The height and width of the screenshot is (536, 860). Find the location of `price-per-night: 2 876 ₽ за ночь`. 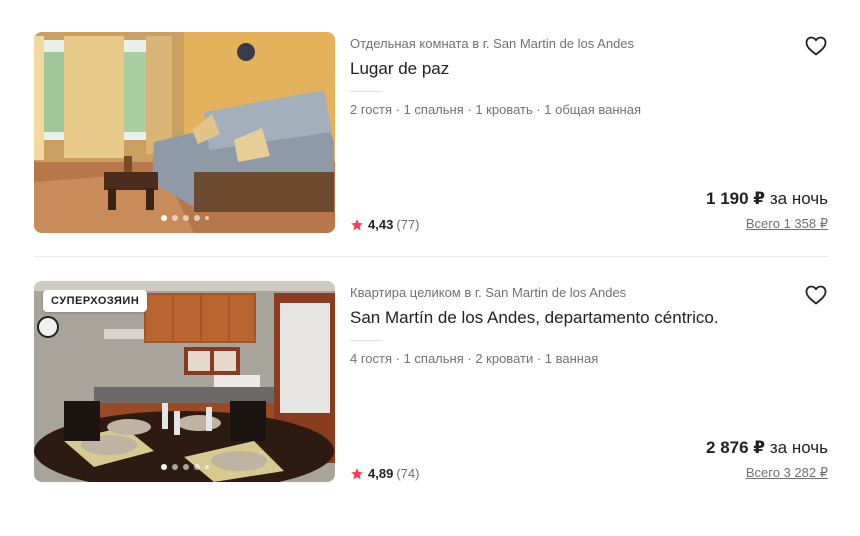

price-per-night: 2 876 ₽ за ночь is located at coordinates (767, 448).